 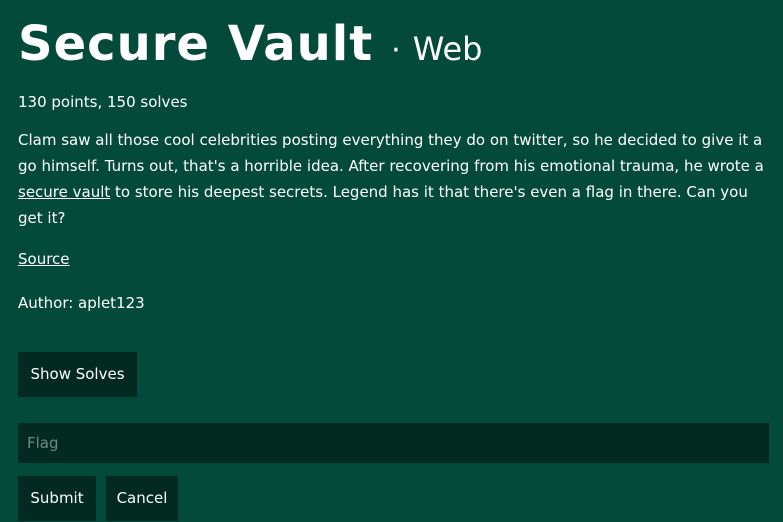 I want to click on cancel-button: Cancel, so click(x=142, y=498).